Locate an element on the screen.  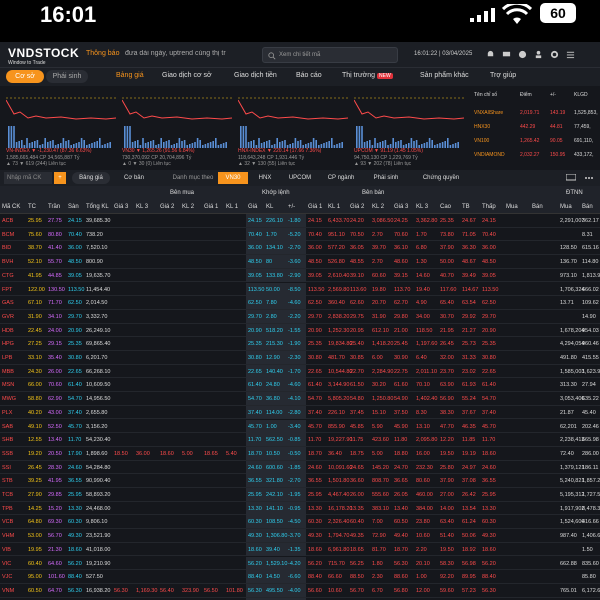
index-table-row: HNX30 442.29 44.81 77,459, is located at coordinates (535, 127).